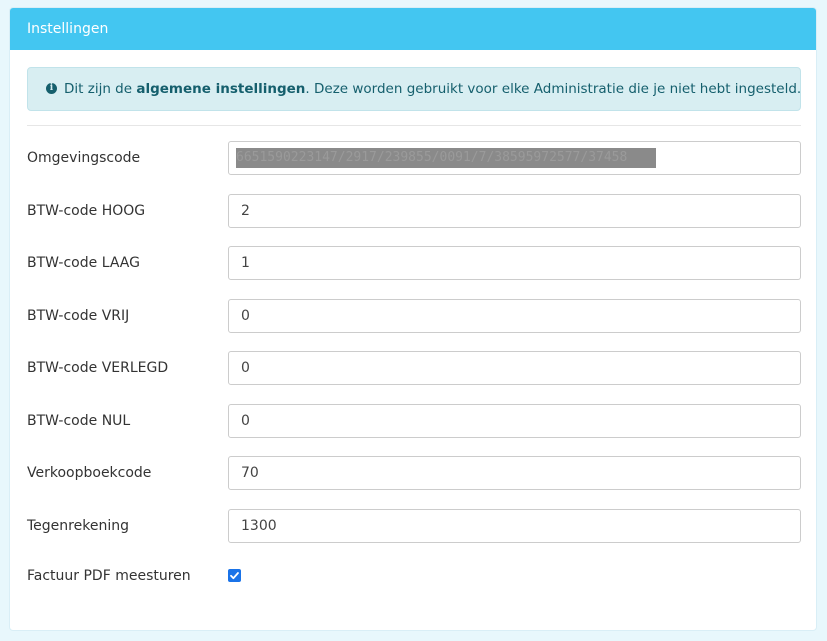 This screenshot has width=827, height=641. Describe the element at coordinates (514, 368) in the screenshot. I see `btw-verlegd-input` at that location.